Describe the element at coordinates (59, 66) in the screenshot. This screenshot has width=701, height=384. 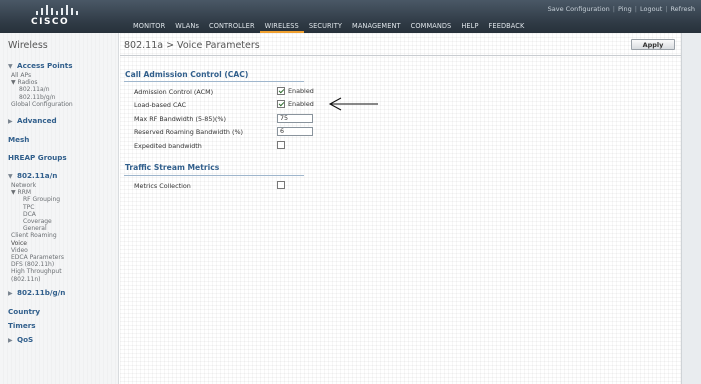
I see `sidebar-item-access-points: ▼ Access Points` at that location.